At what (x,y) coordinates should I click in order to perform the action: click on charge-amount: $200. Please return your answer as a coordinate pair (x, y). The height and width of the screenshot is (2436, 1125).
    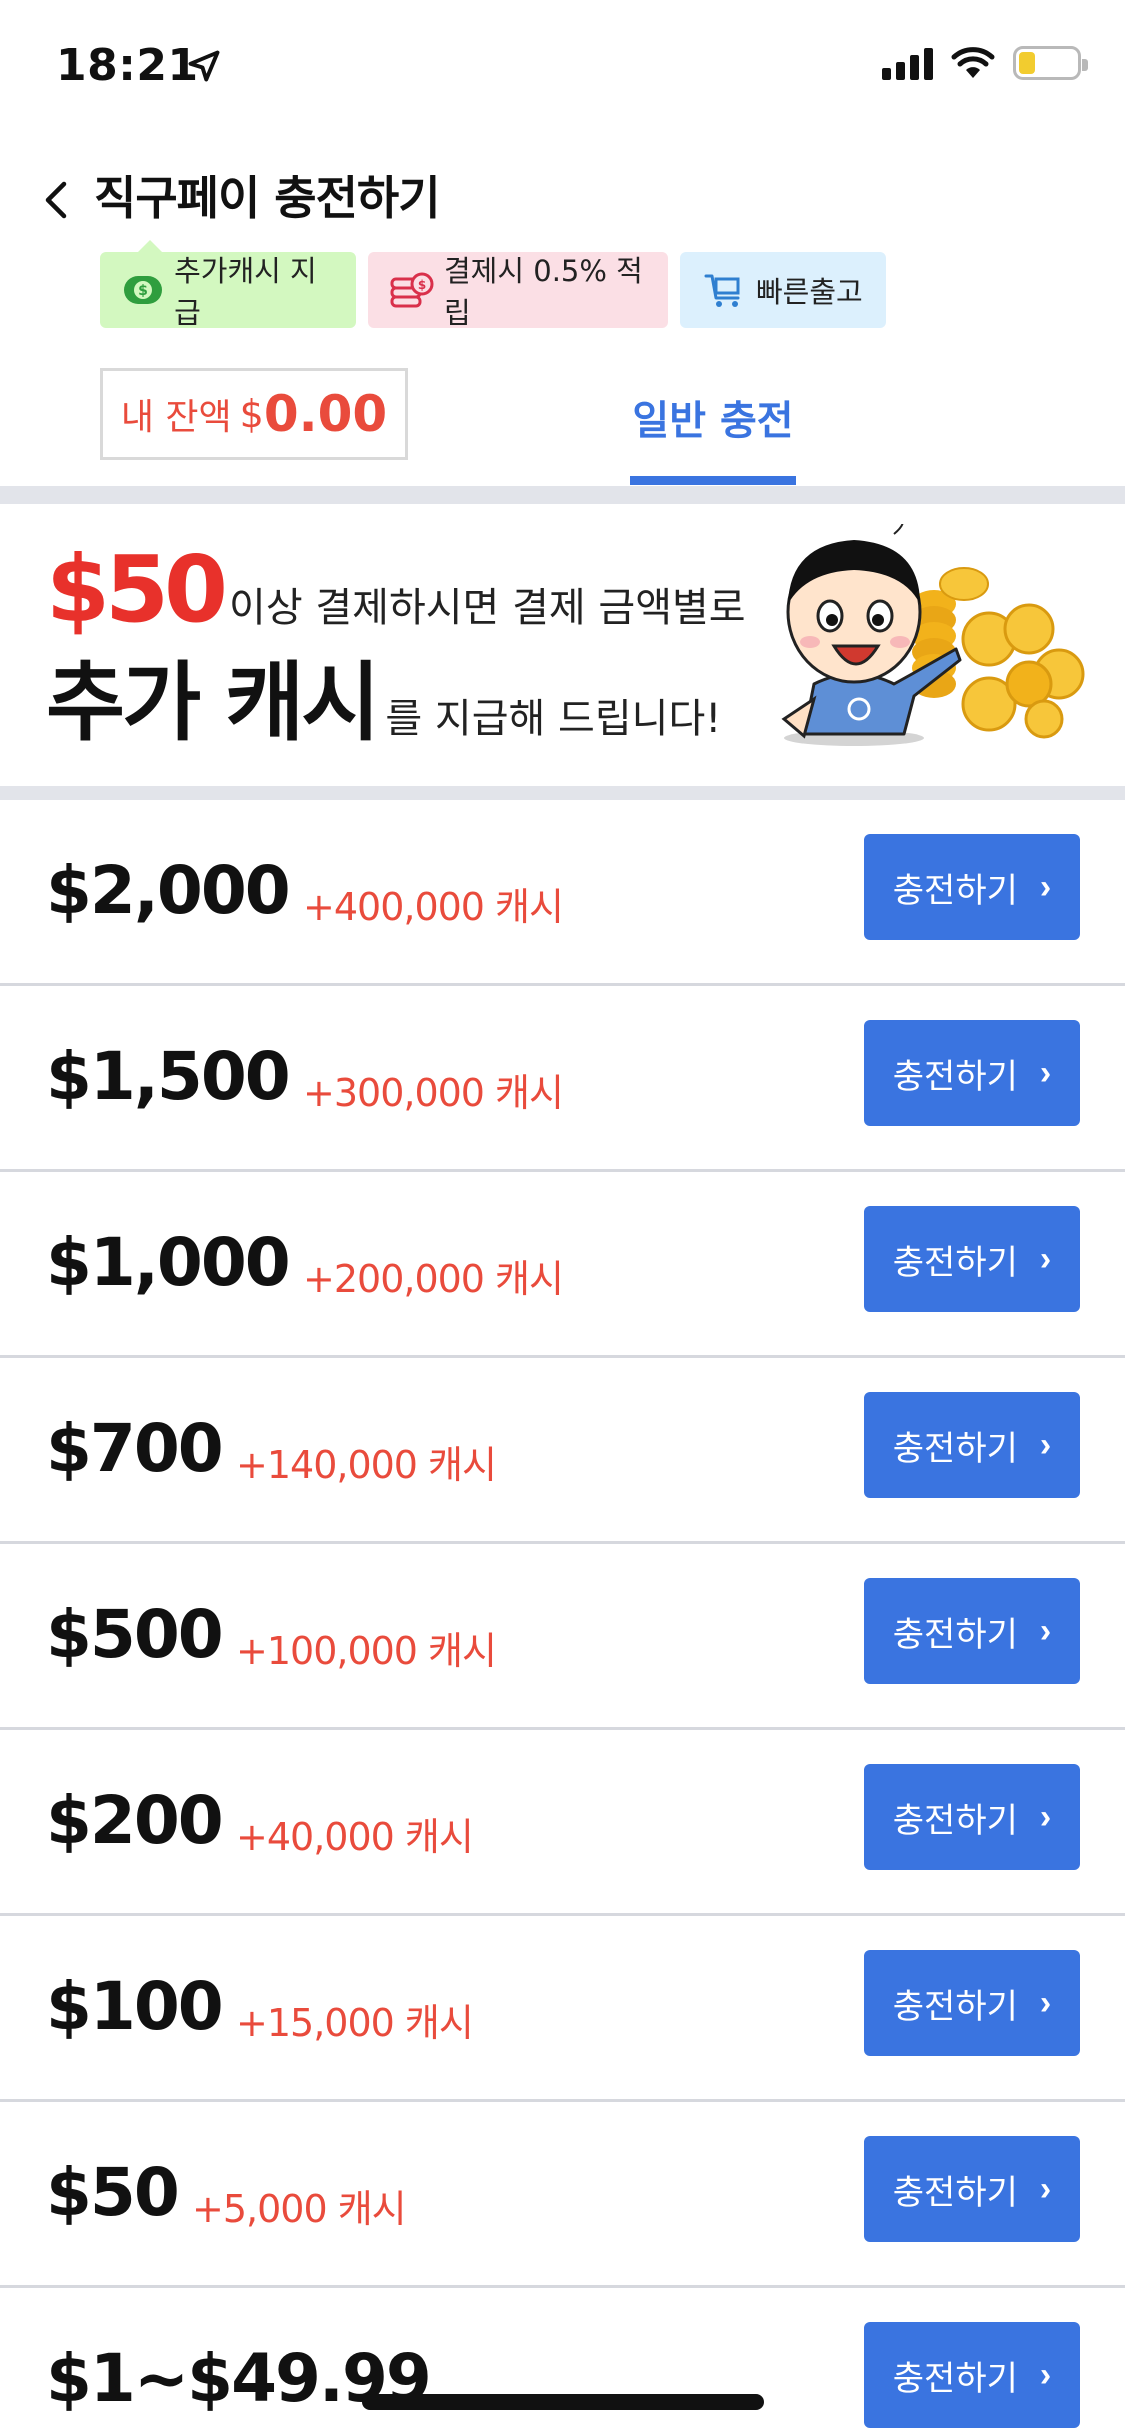
    Looking at the image, I should click on (135, 1820).